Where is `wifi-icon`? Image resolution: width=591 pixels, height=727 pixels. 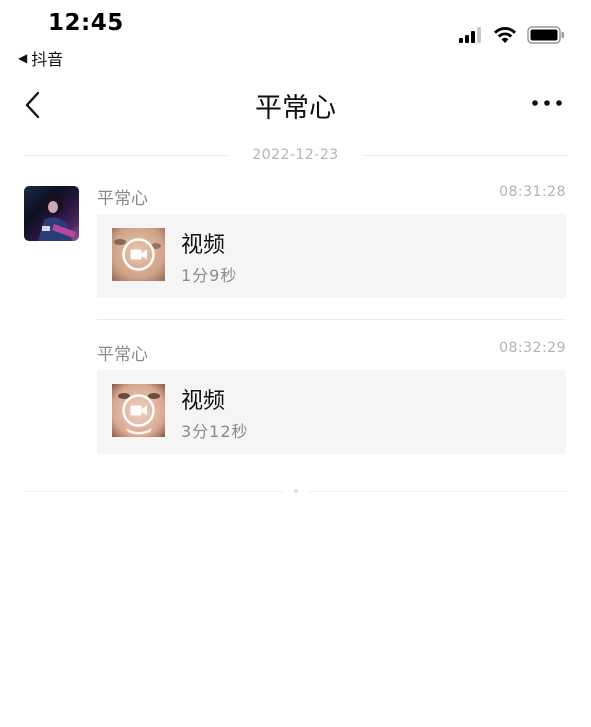
wifi-icon is located at coordinates (505, 35).